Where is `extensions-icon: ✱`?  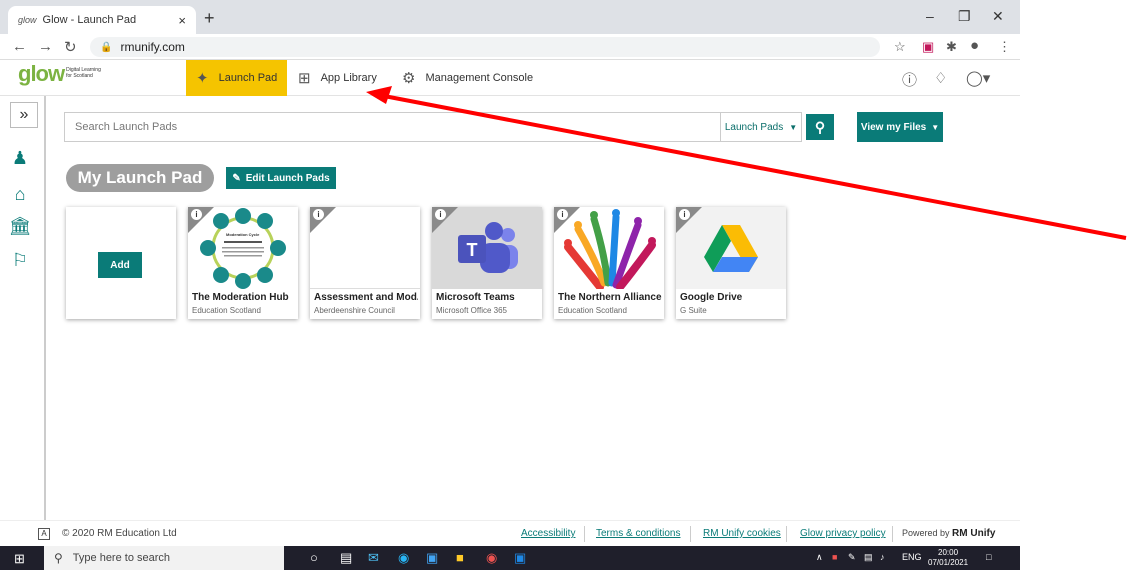 extensions-icon: ✱ is located at coordinates (951, 47).